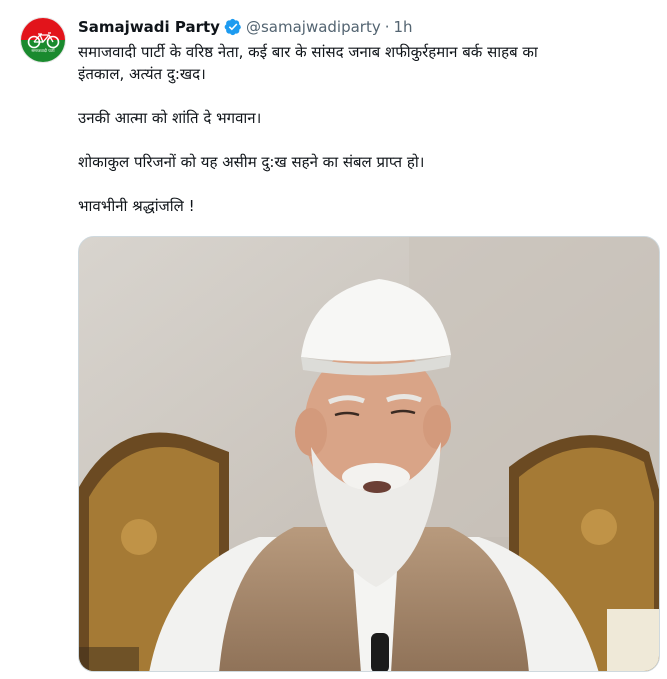 Image resolution: width=667 pixels, height=679 pixels. I want to click on author-handle: @samajwadiparty, so click(313, 27).